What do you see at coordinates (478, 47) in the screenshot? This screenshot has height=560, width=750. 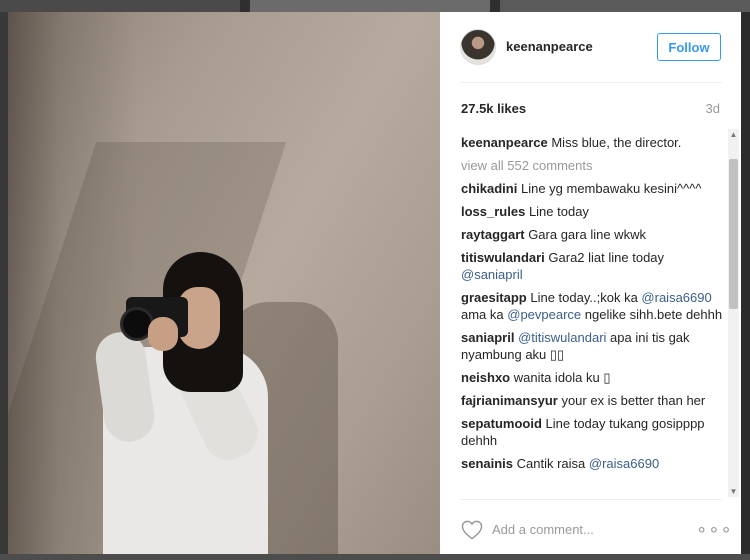 I see `avatar` at bounding box center [478, 47].